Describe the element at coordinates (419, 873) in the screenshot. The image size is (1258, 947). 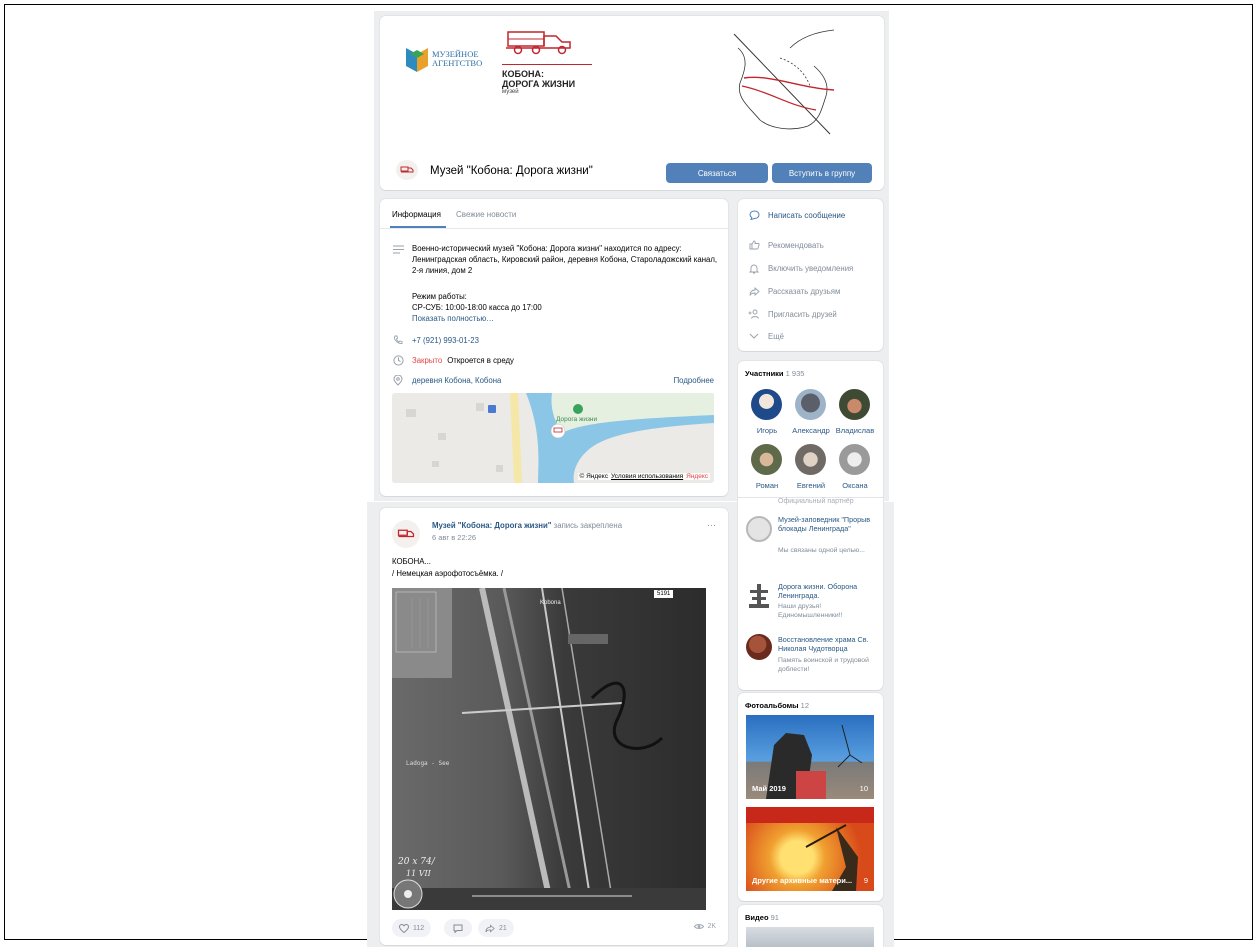
I see `svg-text: 11 VII` at that location.